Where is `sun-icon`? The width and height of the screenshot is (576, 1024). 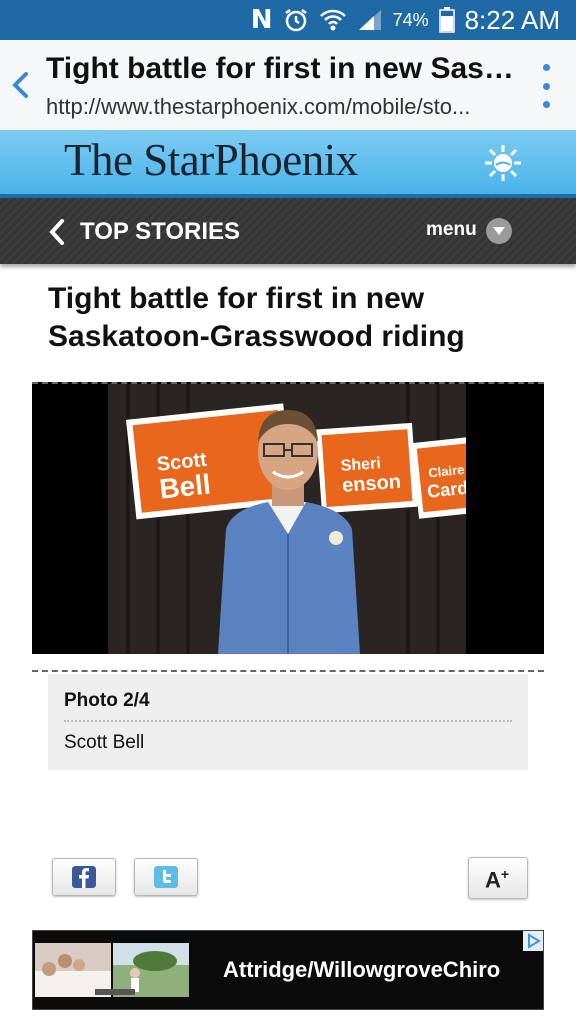 sun-icon is located at coordinates (503, 163).